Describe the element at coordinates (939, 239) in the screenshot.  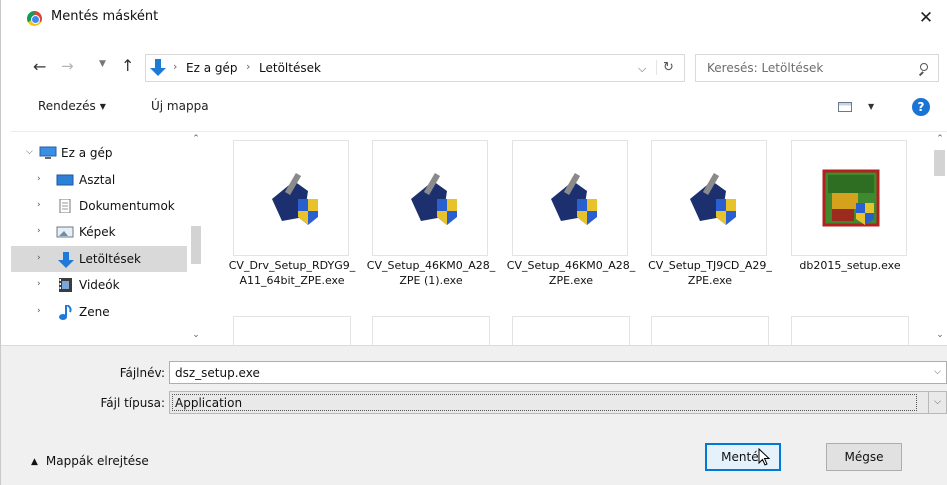
I see `file-list-scrollbar: ⌃ ⌄` at that location.